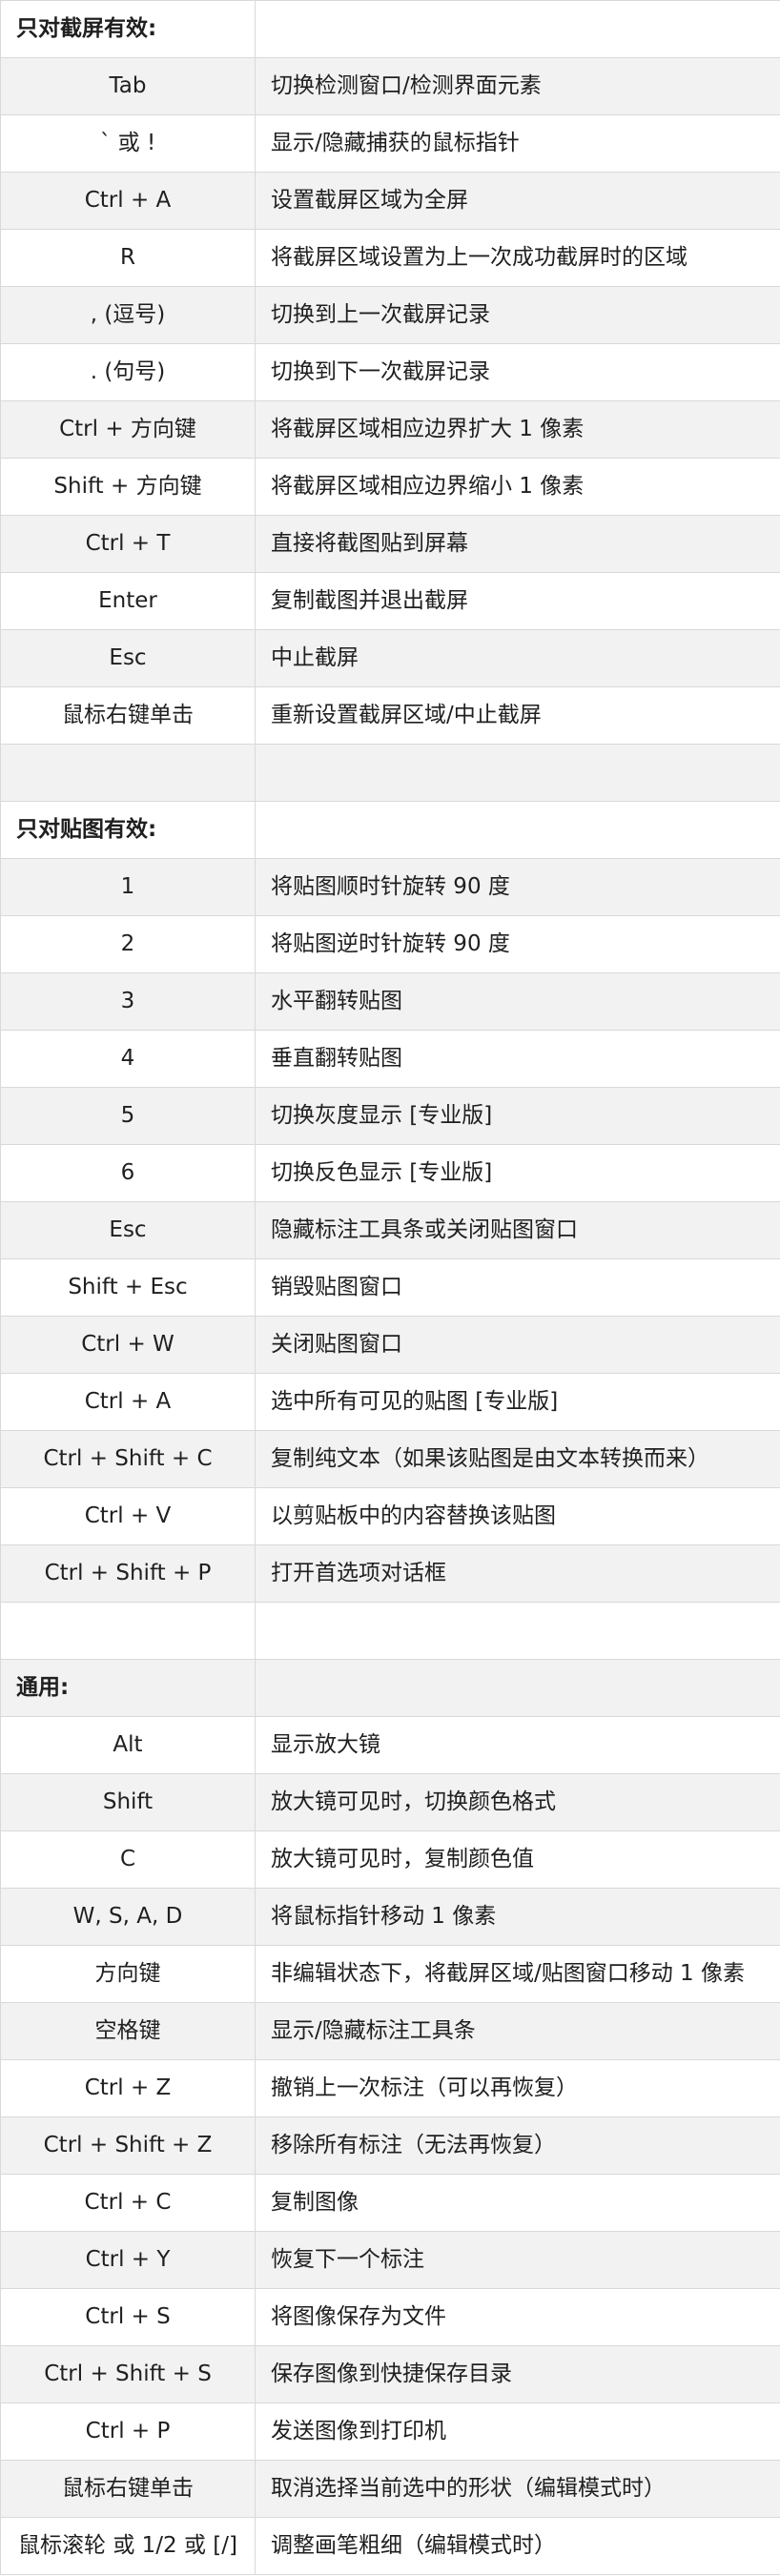 The height and width of the screenshot is (2576, 780). I want to click on shortcut-key: Ctrl + Shift + P, so click(128, 1574).